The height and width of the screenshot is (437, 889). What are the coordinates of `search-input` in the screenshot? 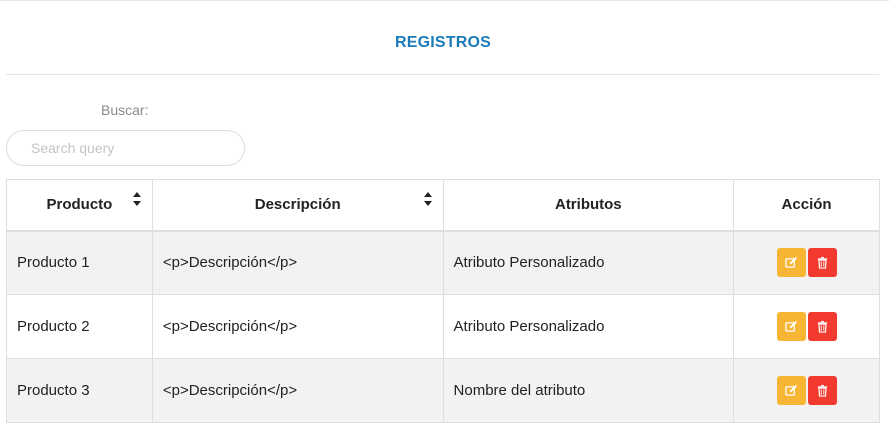 It's located at (125, 148).